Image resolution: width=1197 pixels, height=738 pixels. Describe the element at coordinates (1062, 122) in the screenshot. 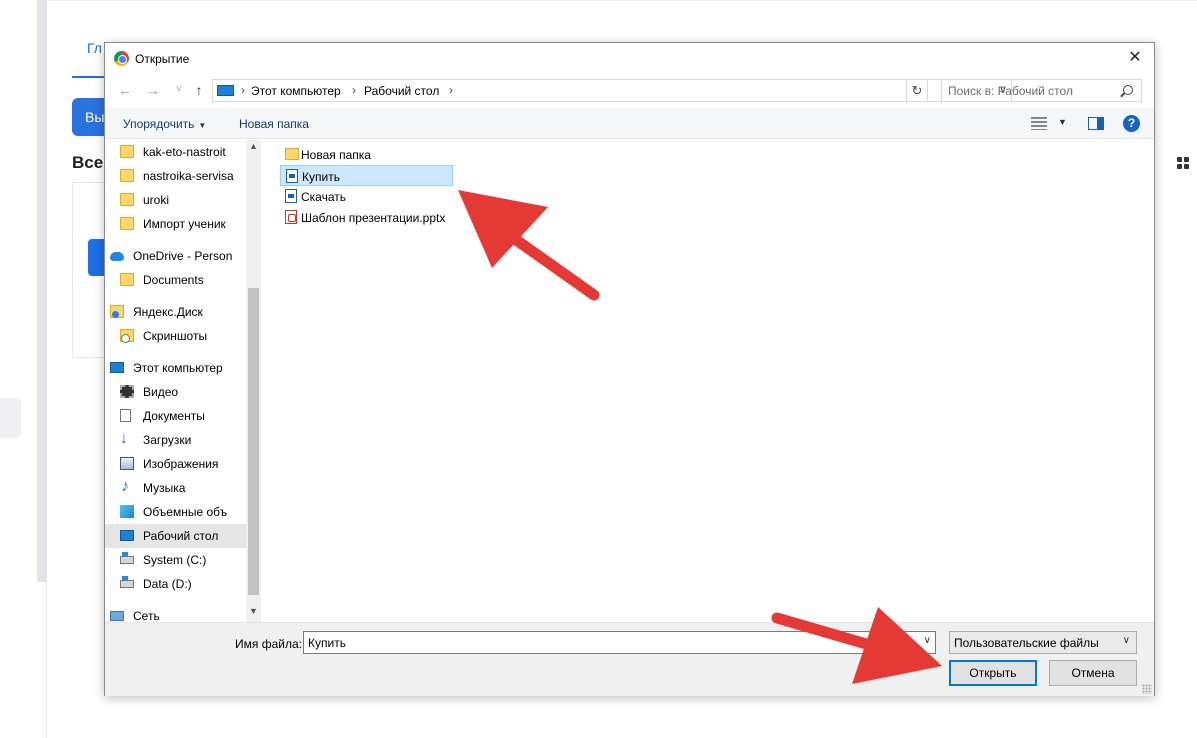

I see `chevron-down-icon: ▼` at that location.